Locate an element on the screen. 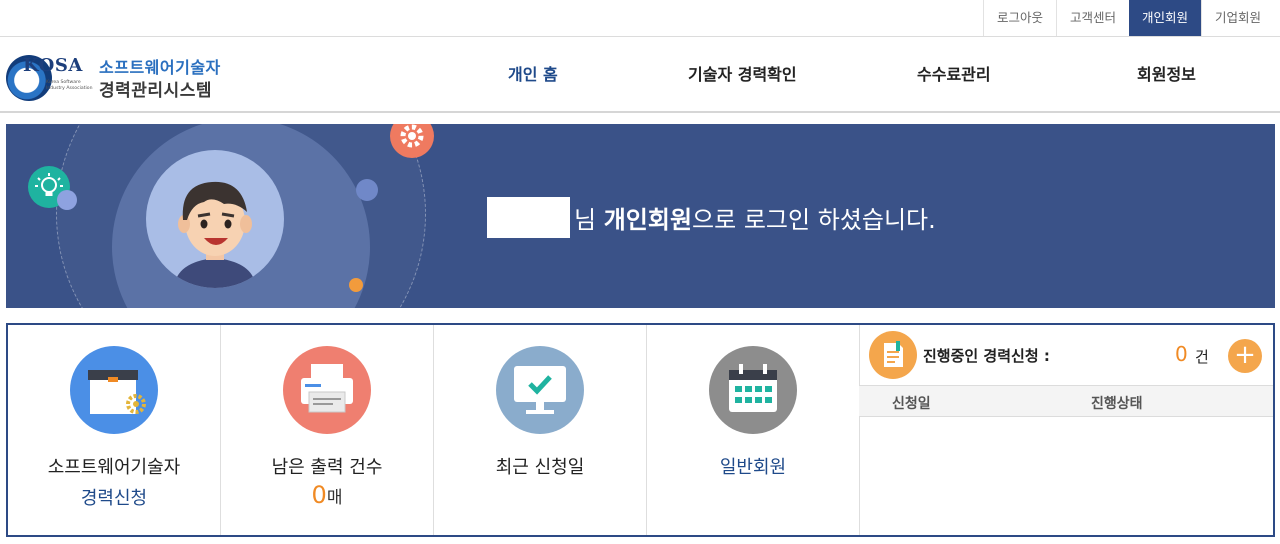 The width and height of the screenshot is (1280, 544). calendar-icon is located at coordinates (753, 390).